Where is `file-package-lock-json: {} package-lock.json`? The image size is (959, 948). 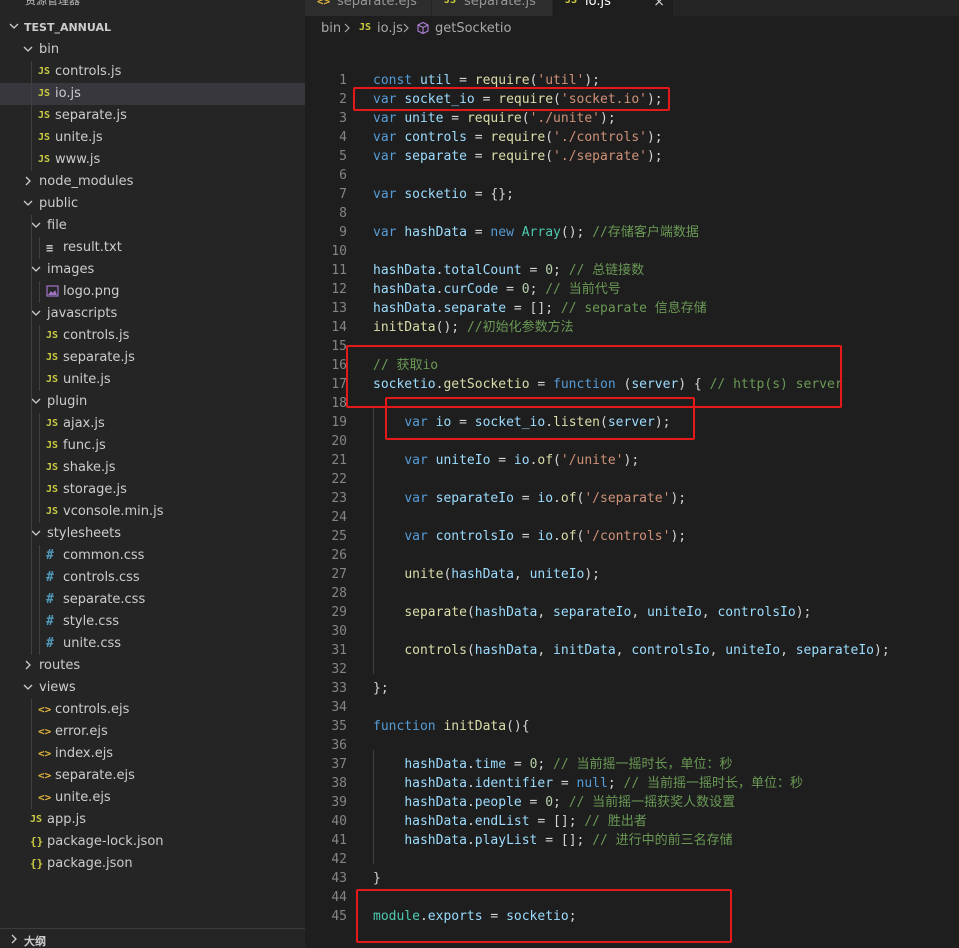
file-package-lock-json: {} package-lock.json is located at coordinates (152, 842).